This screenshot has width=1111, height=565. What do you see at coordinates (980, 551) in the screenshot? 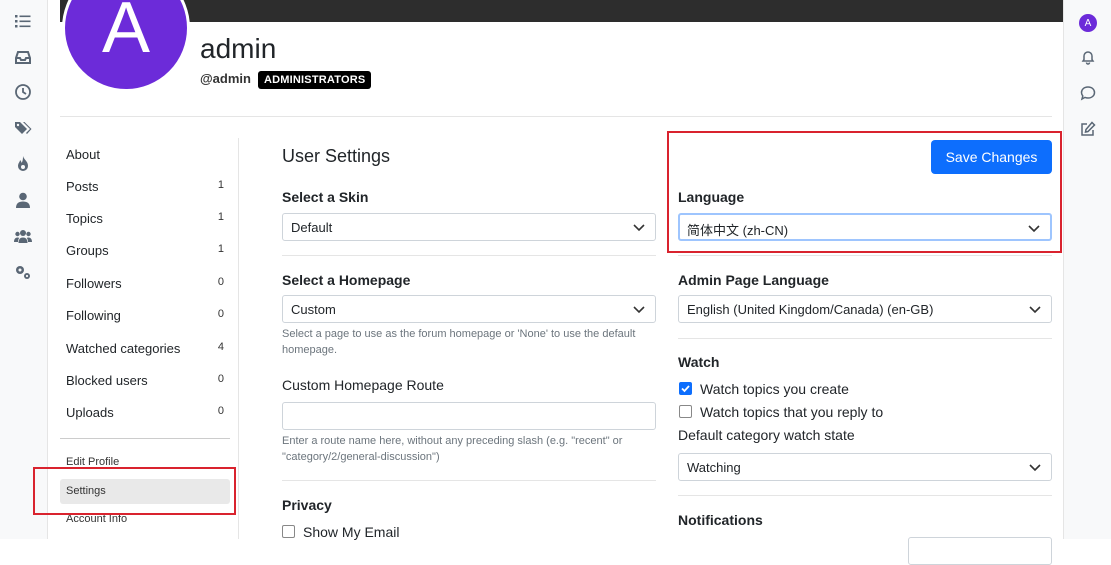
I see `notifications-select` at bounding box center [980, 551].